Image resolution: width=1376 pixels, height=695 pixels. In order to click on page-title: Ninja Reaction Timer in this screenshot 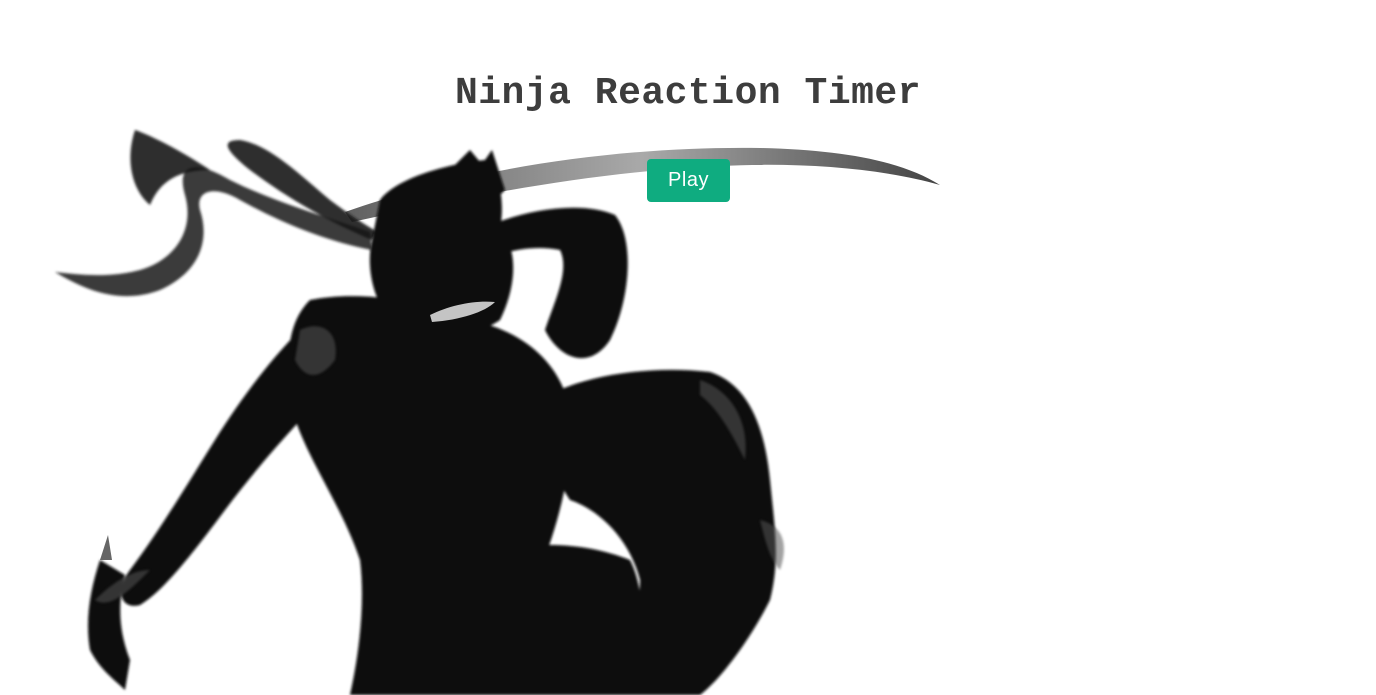, I will do `click(688, 93)`.